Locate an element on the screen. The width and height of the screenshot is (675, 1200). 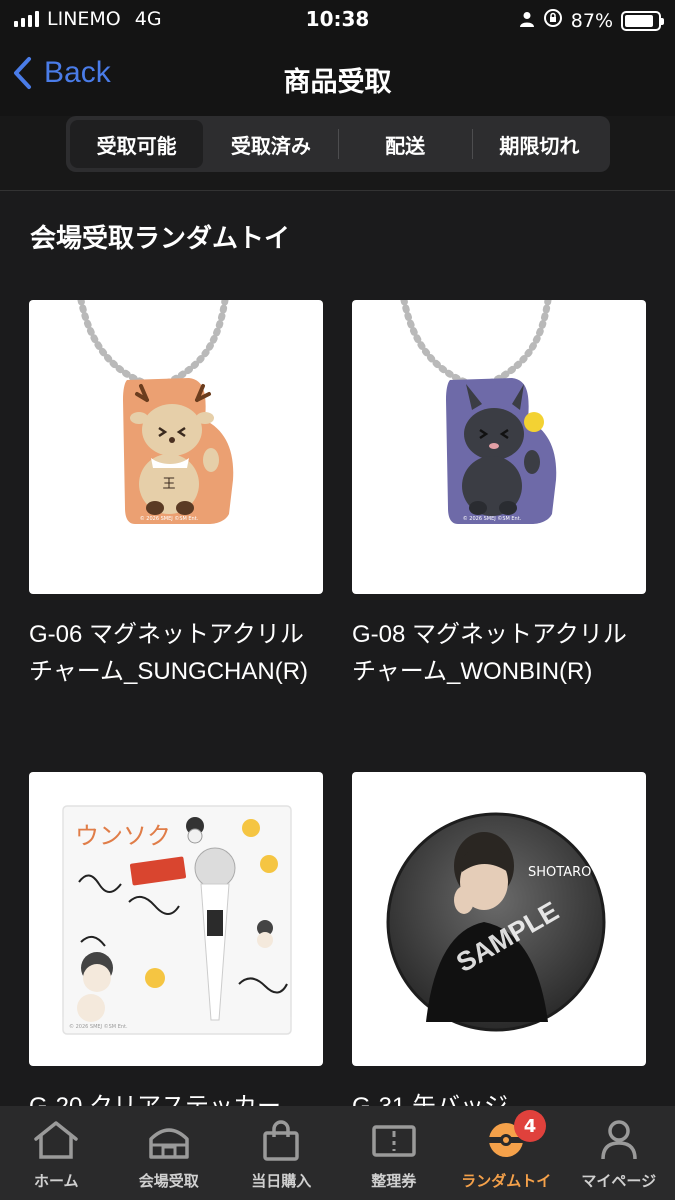
tabbar-item-random-toy: 4 ランダムトイ is located at coordinates (506, 1153).